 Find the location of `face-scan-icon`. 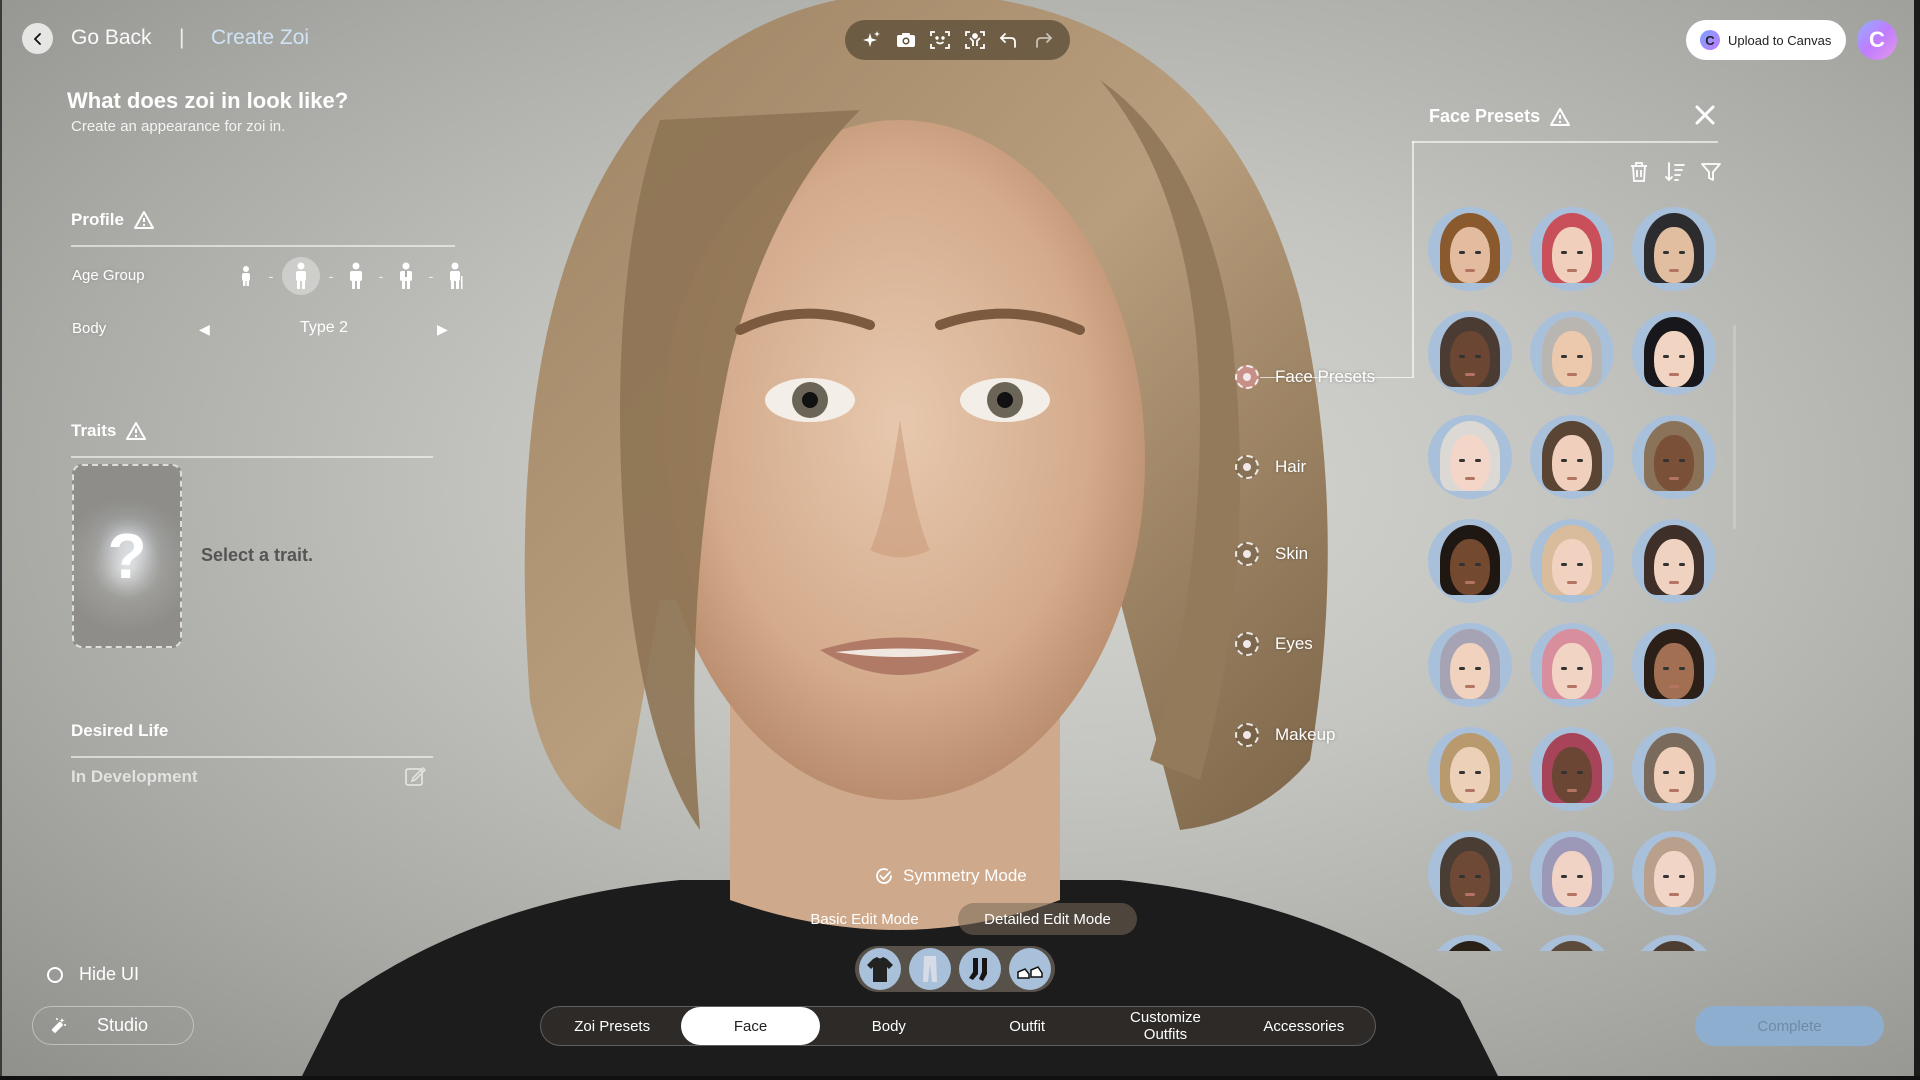

face-scan-icon is located at coordinates (940, 40).